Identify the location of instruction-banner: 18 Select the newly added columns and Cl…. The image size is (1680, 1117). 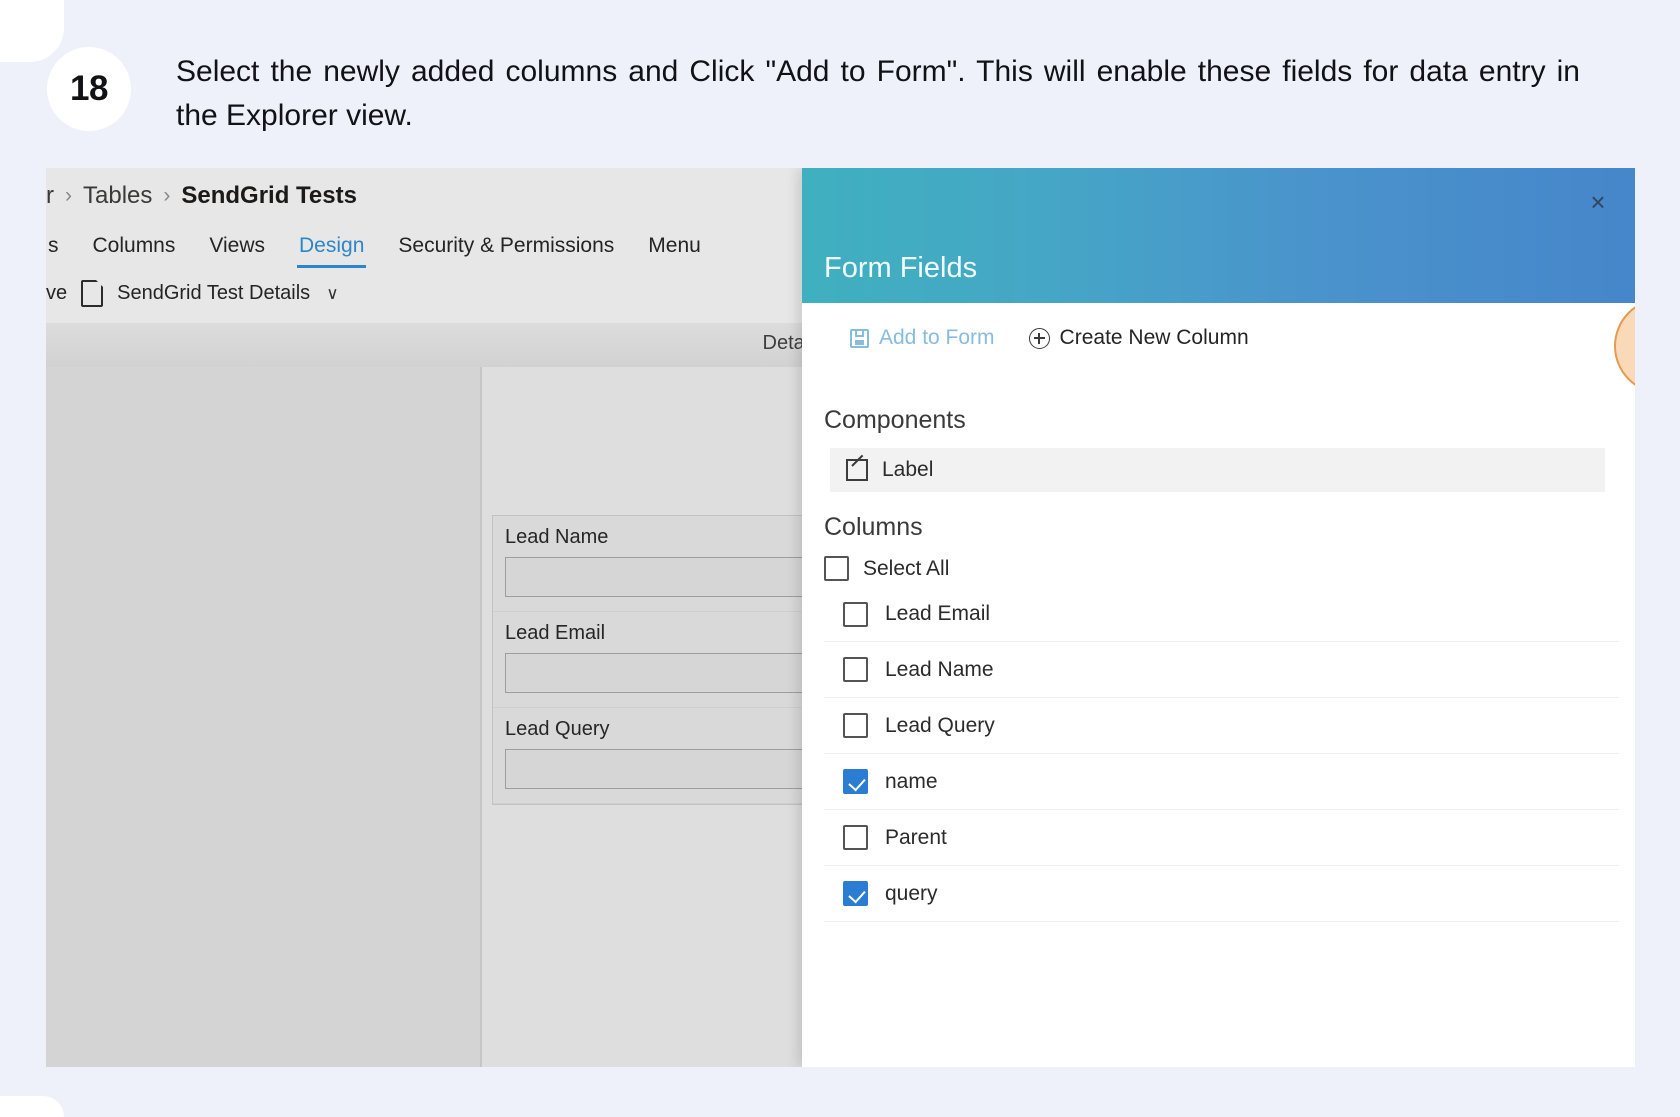
(840, 80).